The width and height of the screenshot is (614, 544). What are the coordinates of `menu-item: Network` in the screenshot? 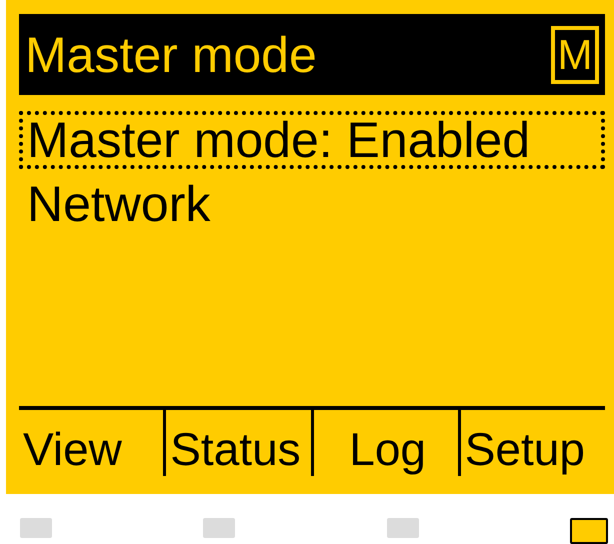 It's located at (312, 204).